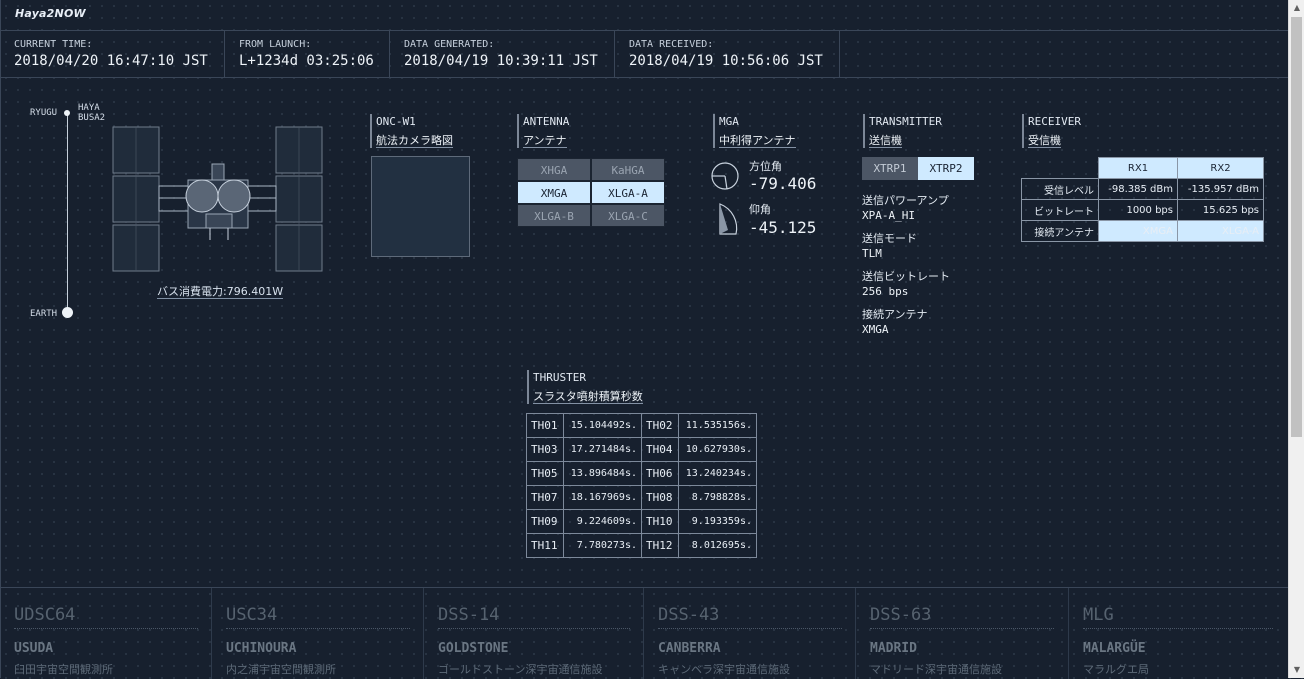  What do you see at coordinates (1098, 615) in the screenshot?
I see `station-code: MLG` at bounding box center [1098, 615].